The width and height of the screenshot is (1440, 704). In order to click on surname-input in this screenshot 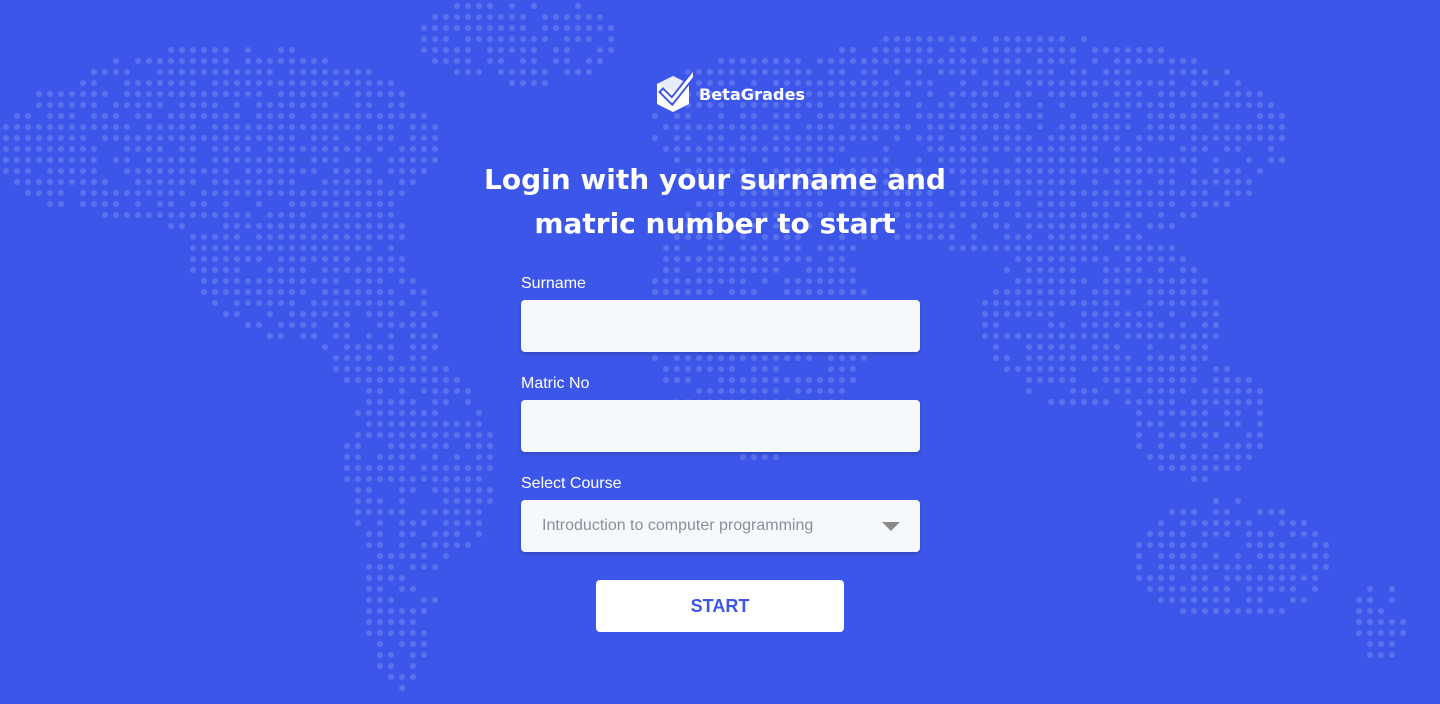, I will do `click(720, 326)`.